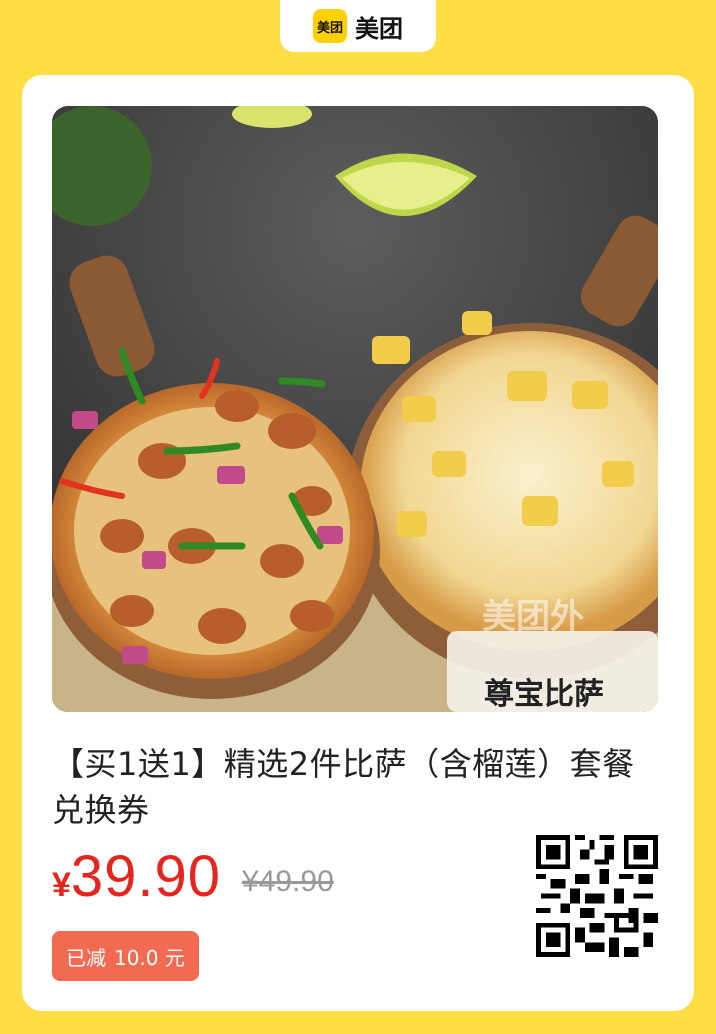 Image resolution: width=716 pixels, height=1034 pixels. I want to click on meituan-logo-icon: 美团, so click(330, 26).